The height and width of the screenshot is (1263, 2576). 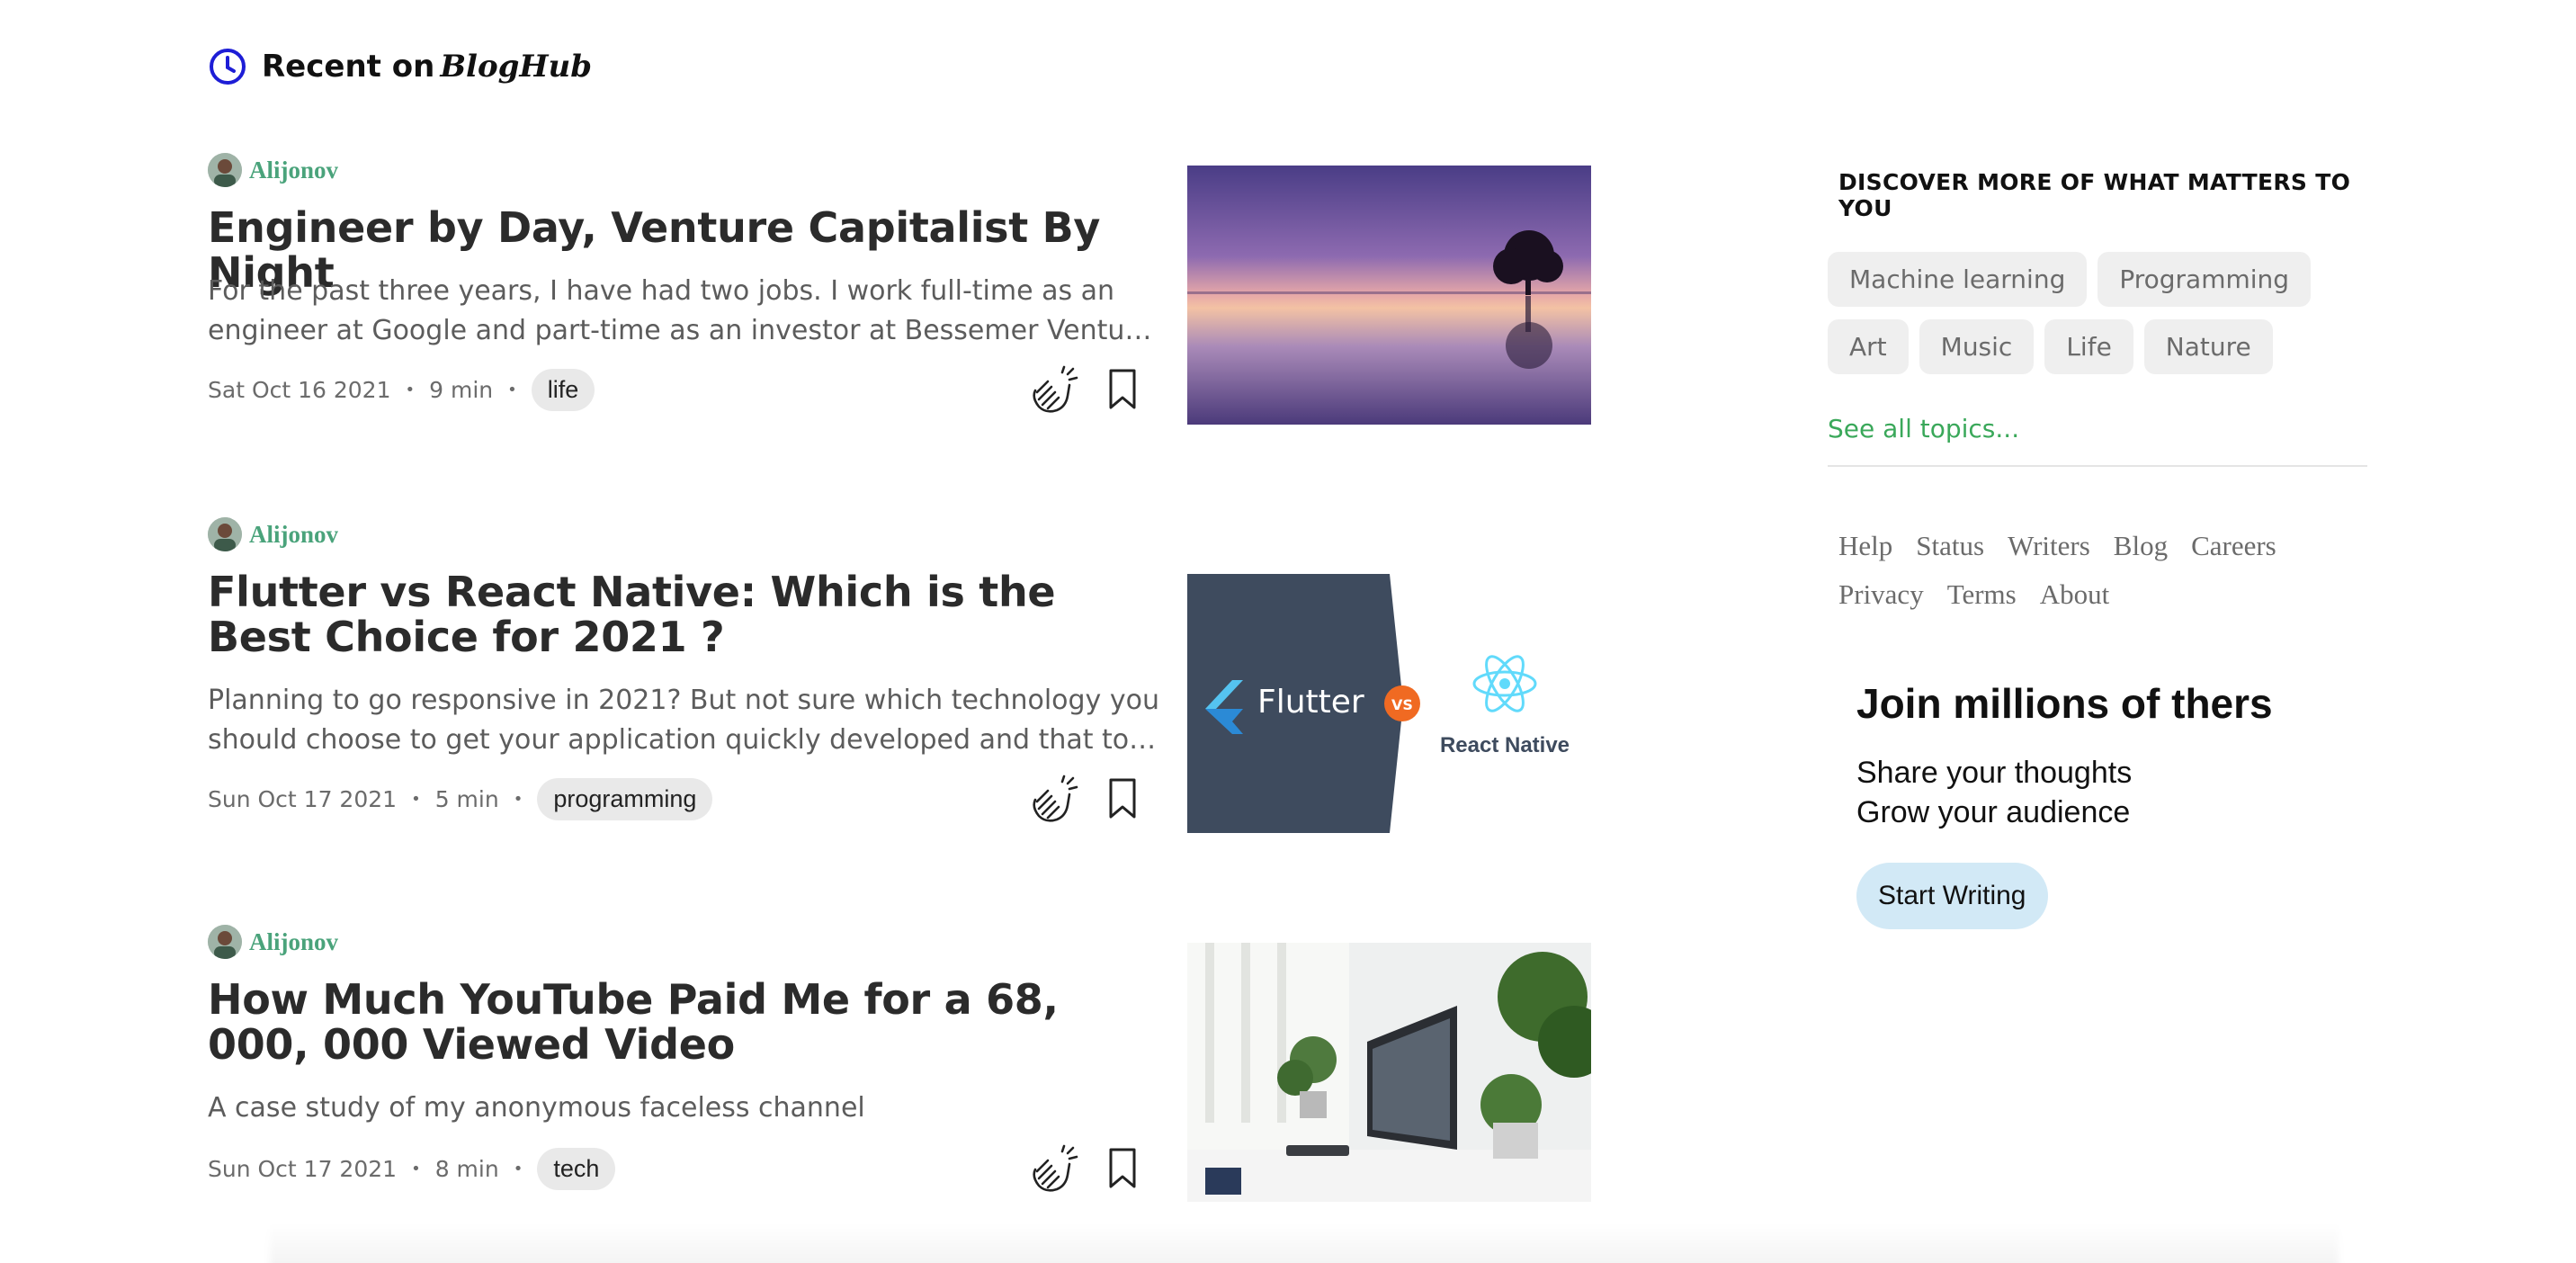 What do you see at coordinates (228, 67) in the screenshot?
I see `clock-icon` at bounding box center [228, 67].